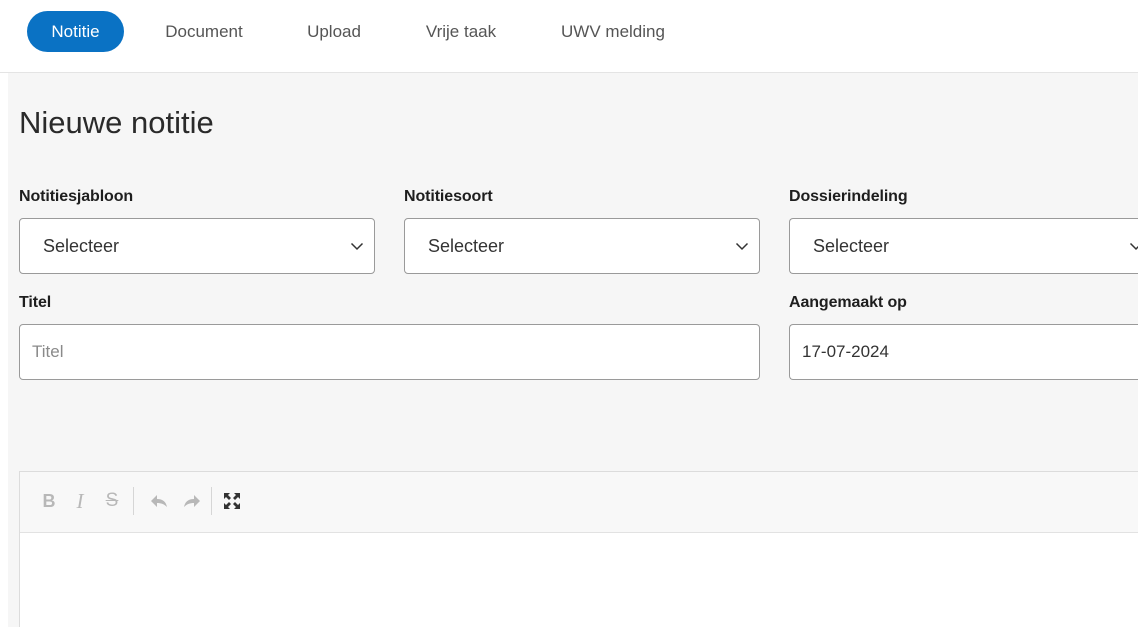  I want to click on tab-vrije-taak: Vrije taak, so click(461, 31).